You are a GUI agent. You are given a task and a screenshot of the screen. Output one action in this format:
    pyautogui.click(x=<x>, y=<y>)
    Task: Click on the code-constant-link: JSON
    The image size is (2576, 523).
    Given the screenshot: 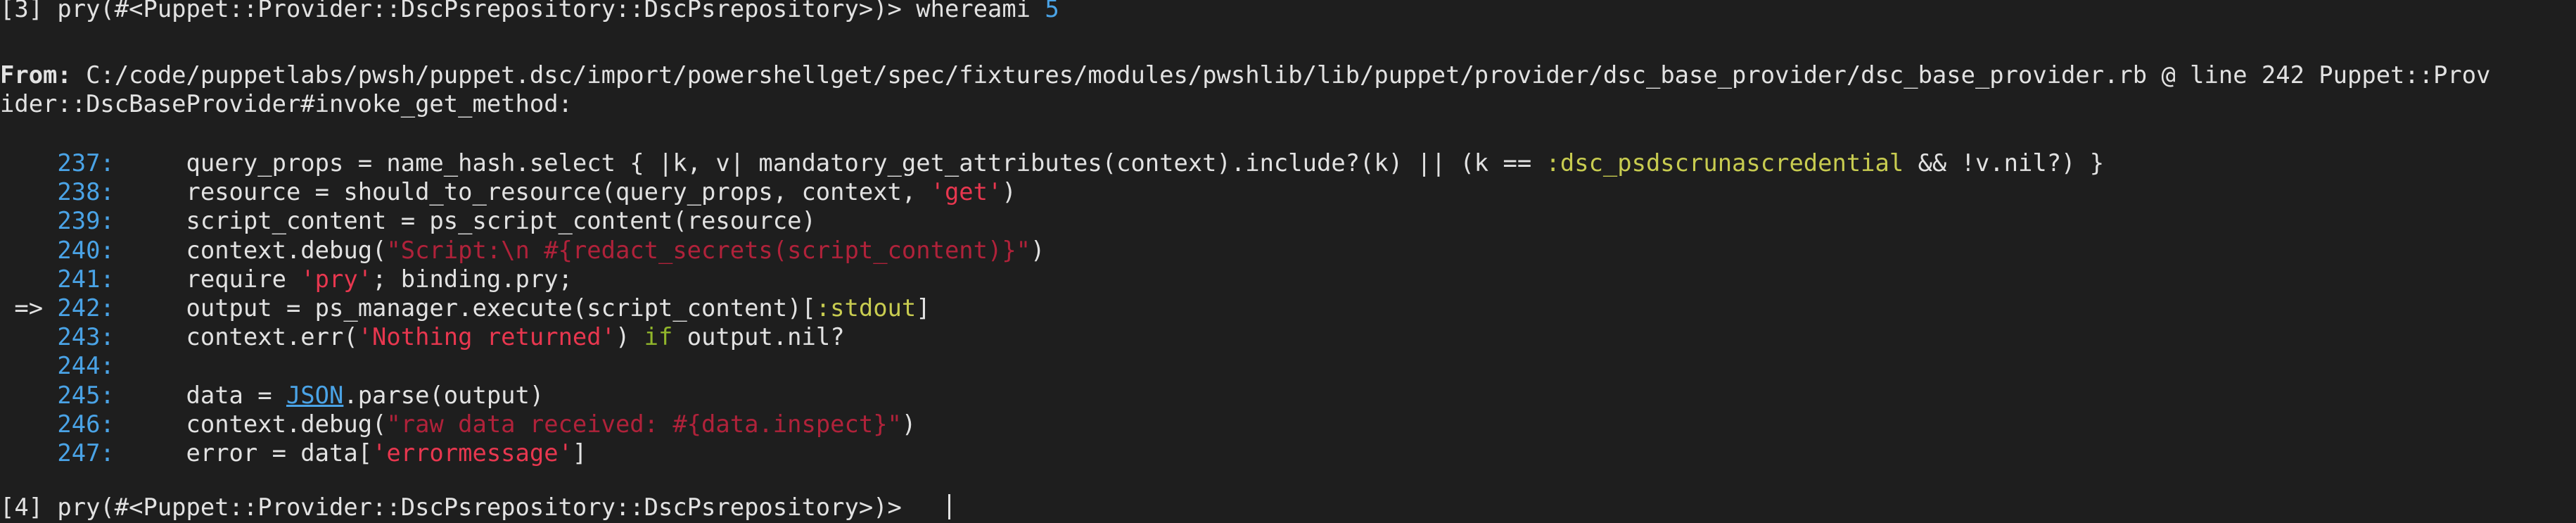 What is the action you would take?
    pyautogui.click(x=314, y=395)
    